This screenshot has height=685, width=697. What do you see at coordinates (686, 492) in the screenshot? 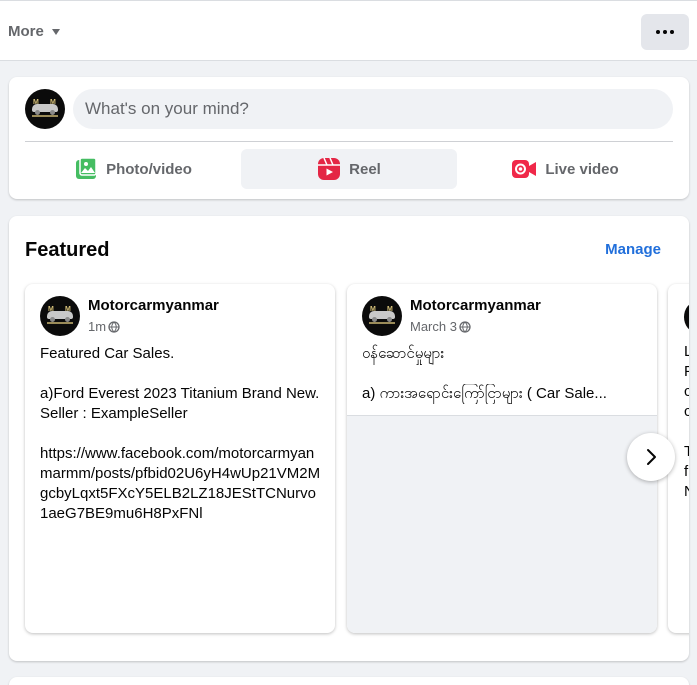
I see `peek-text: N` at bounding box center [686, 492].